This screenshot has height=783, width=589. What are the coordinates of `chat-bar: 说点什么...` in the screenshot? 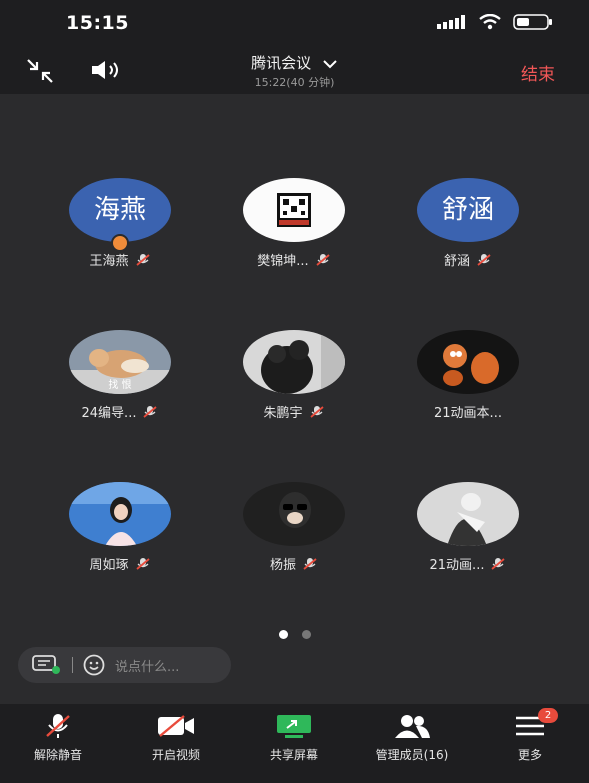 It's located at (124, 665).